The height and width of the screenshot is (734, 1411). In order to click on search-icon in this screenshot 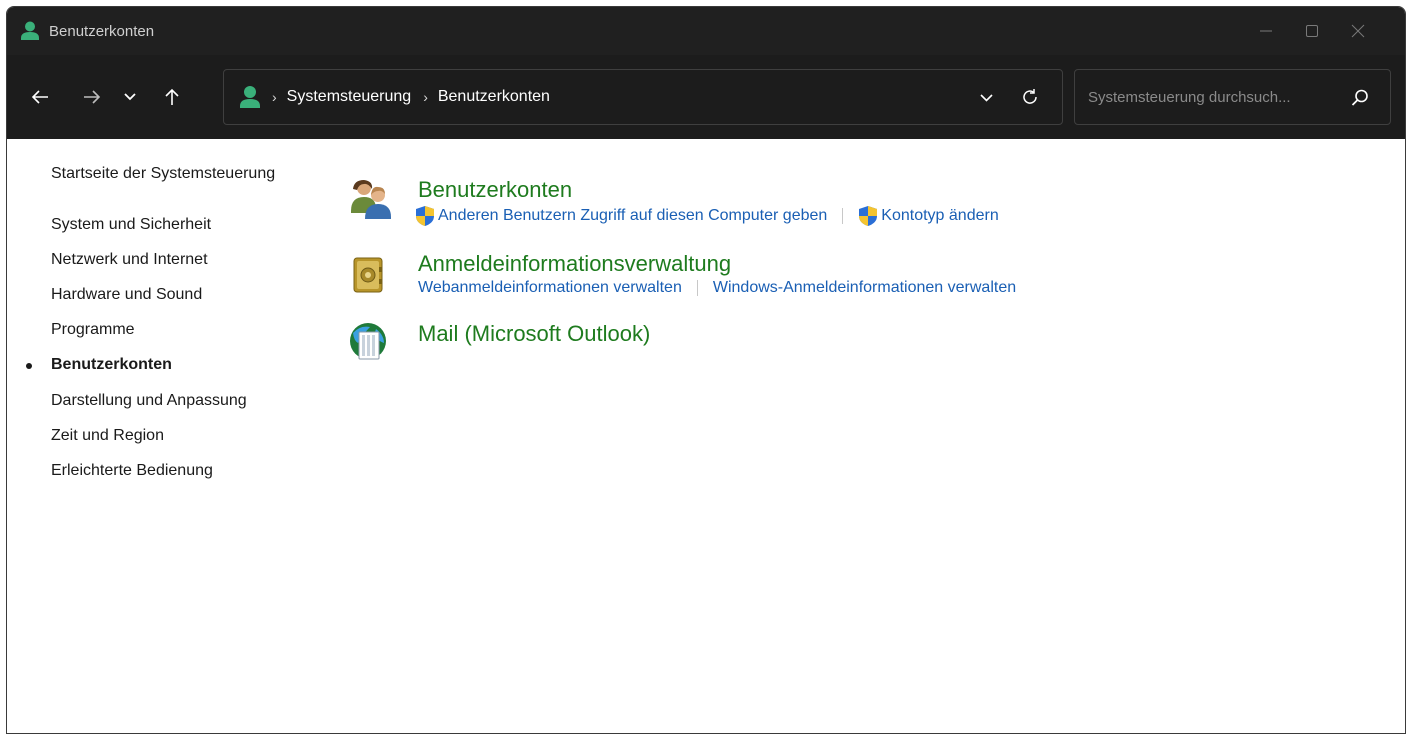, I will do `click(1360, 98)`.